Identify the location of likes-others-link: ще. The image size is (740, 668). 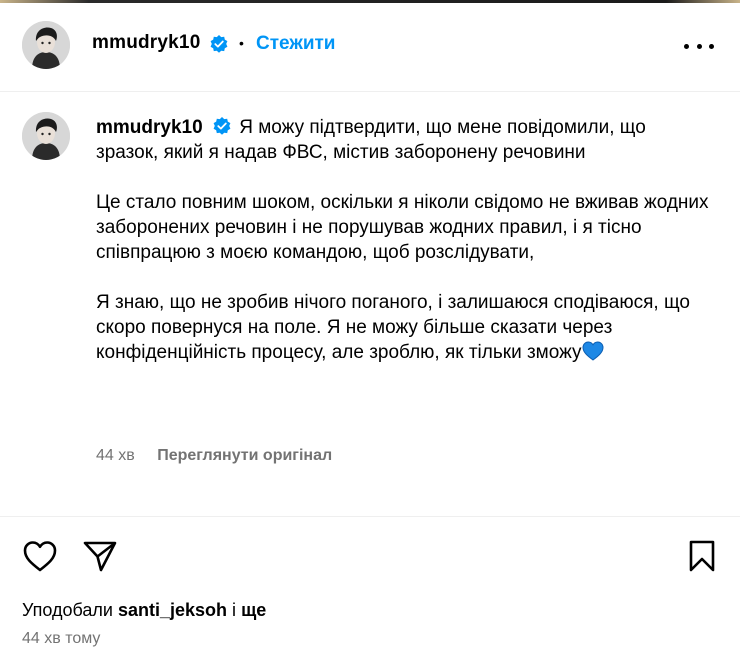
(253, 610).